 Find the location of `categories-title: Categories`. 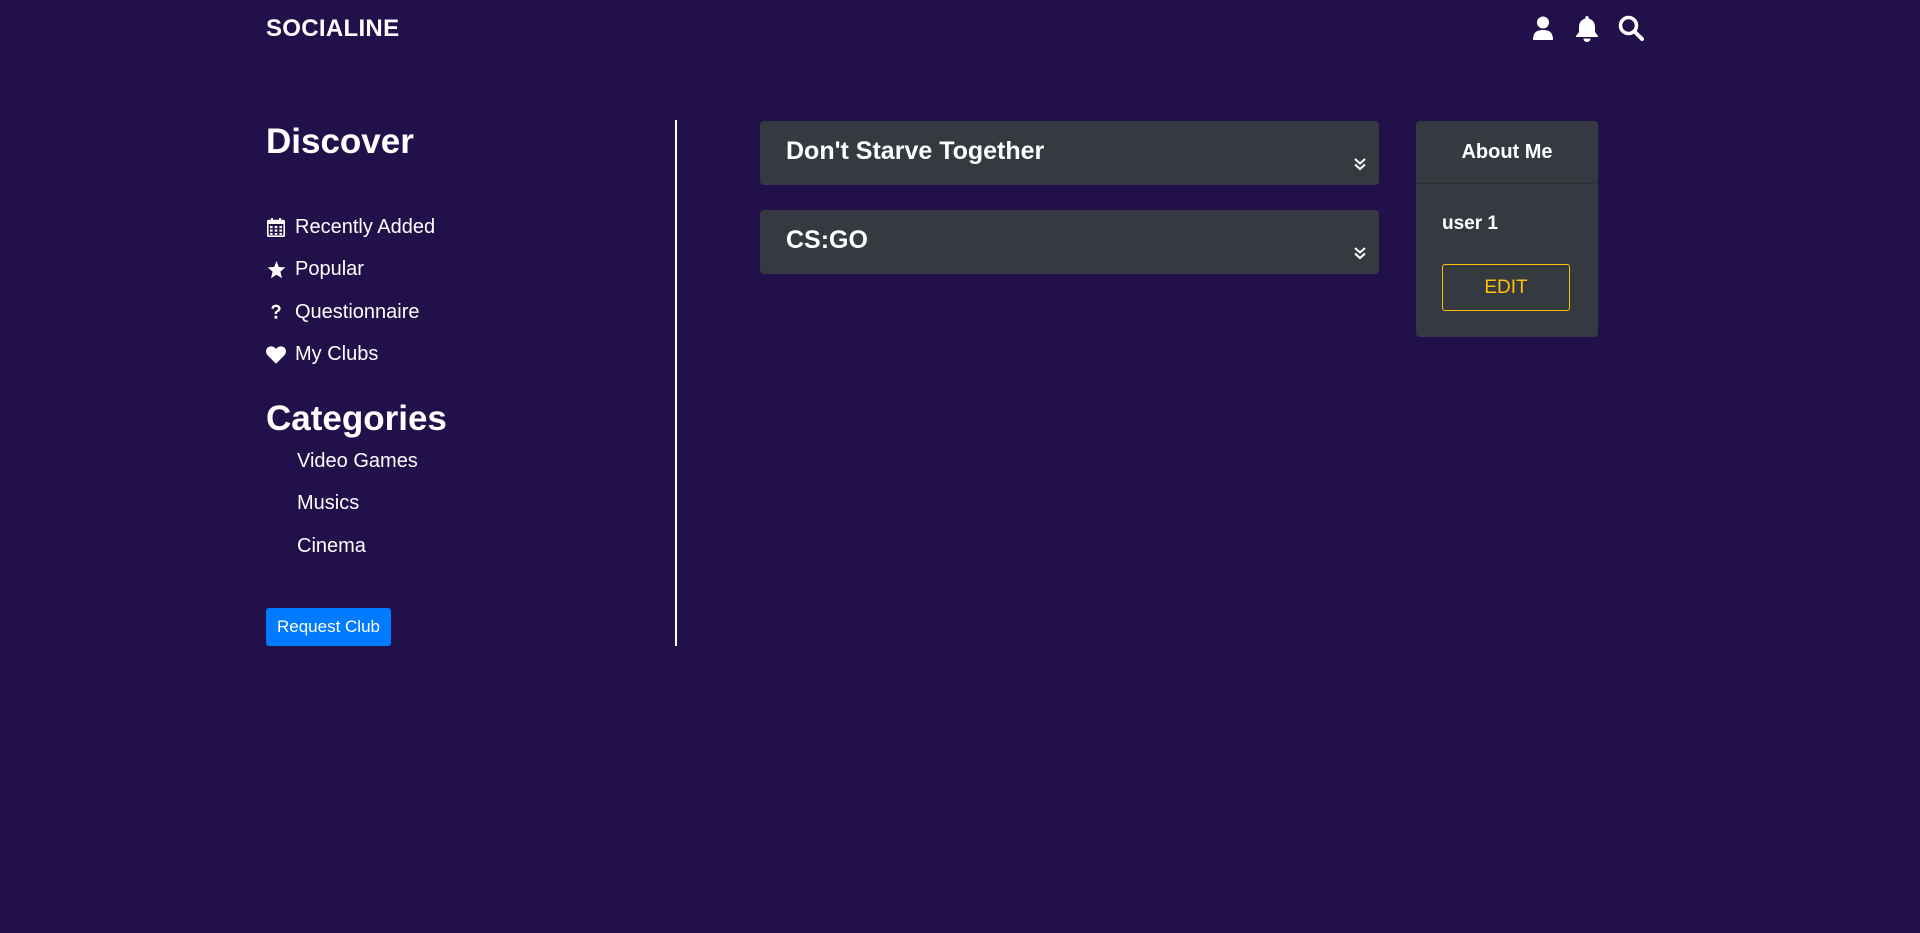

categories-title: Categories is located at coordinates (356, 418).